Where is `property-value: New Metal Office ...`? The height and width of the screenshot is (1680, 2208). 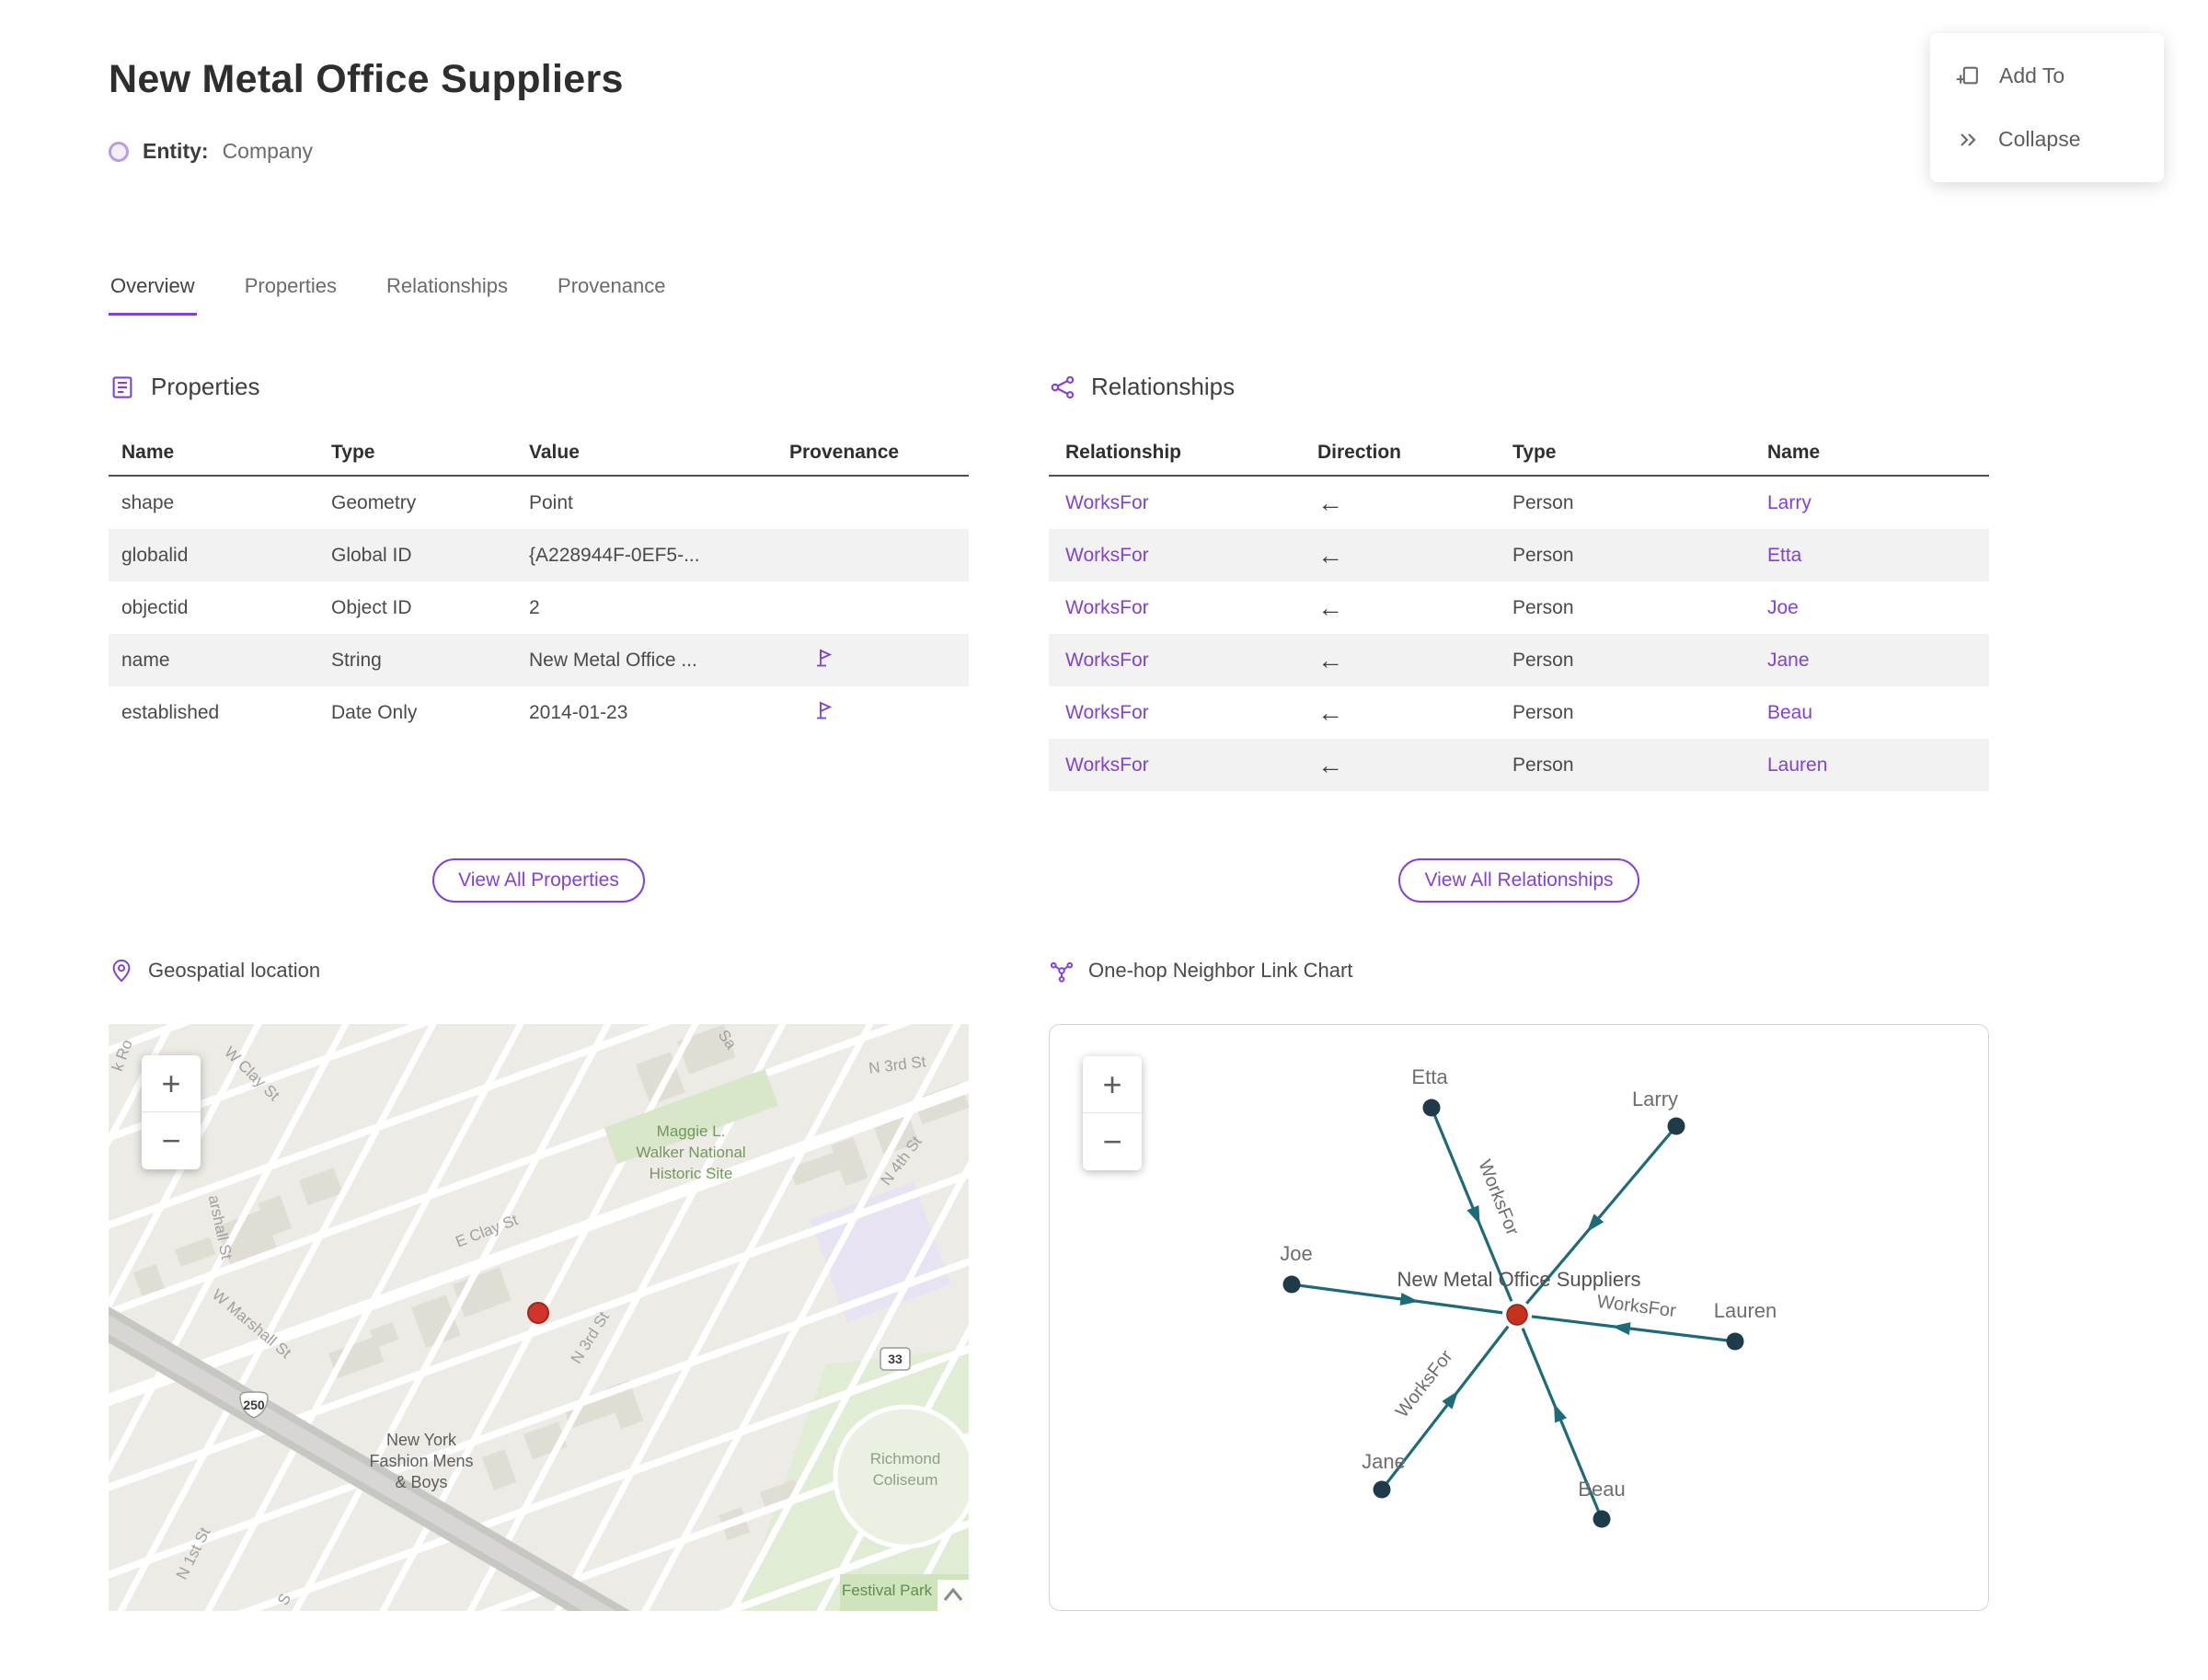
property-value: New Metal Office ... is located at coordinates (613, 660).